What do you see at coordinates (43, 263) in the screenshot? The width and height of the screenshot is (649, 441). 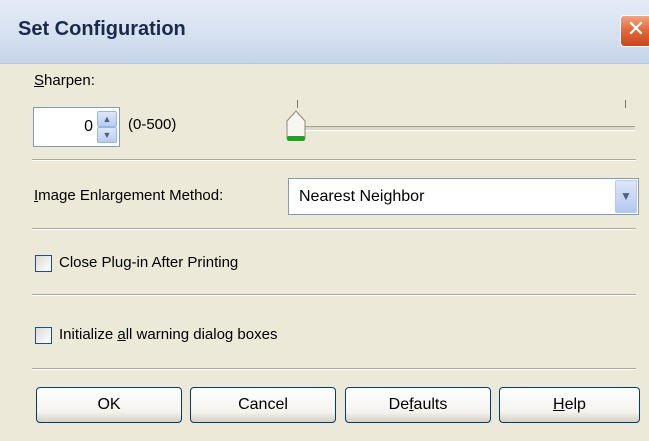 I see `close-plugin-checkbox` at bounding box center [43, 263].